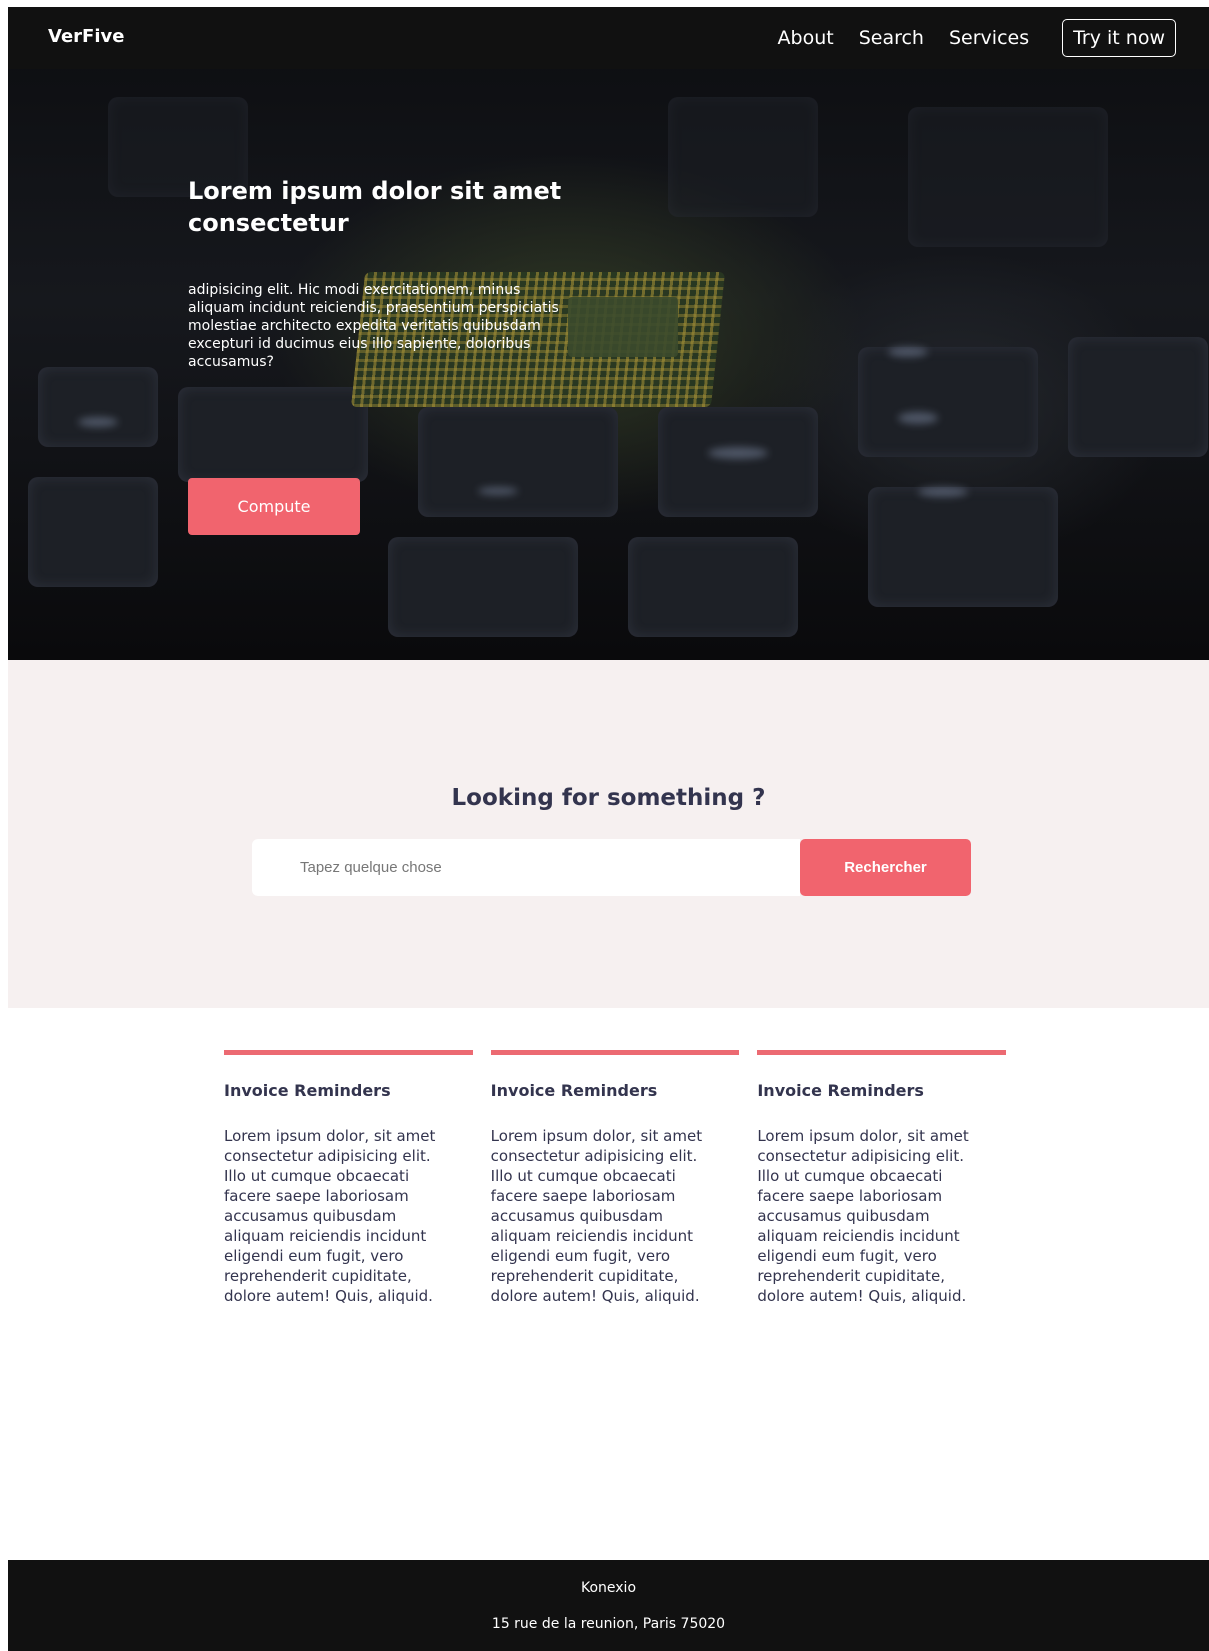 The image size is (1209, 1651). I want to click on search-form: Rechercher, so click(611, 867).